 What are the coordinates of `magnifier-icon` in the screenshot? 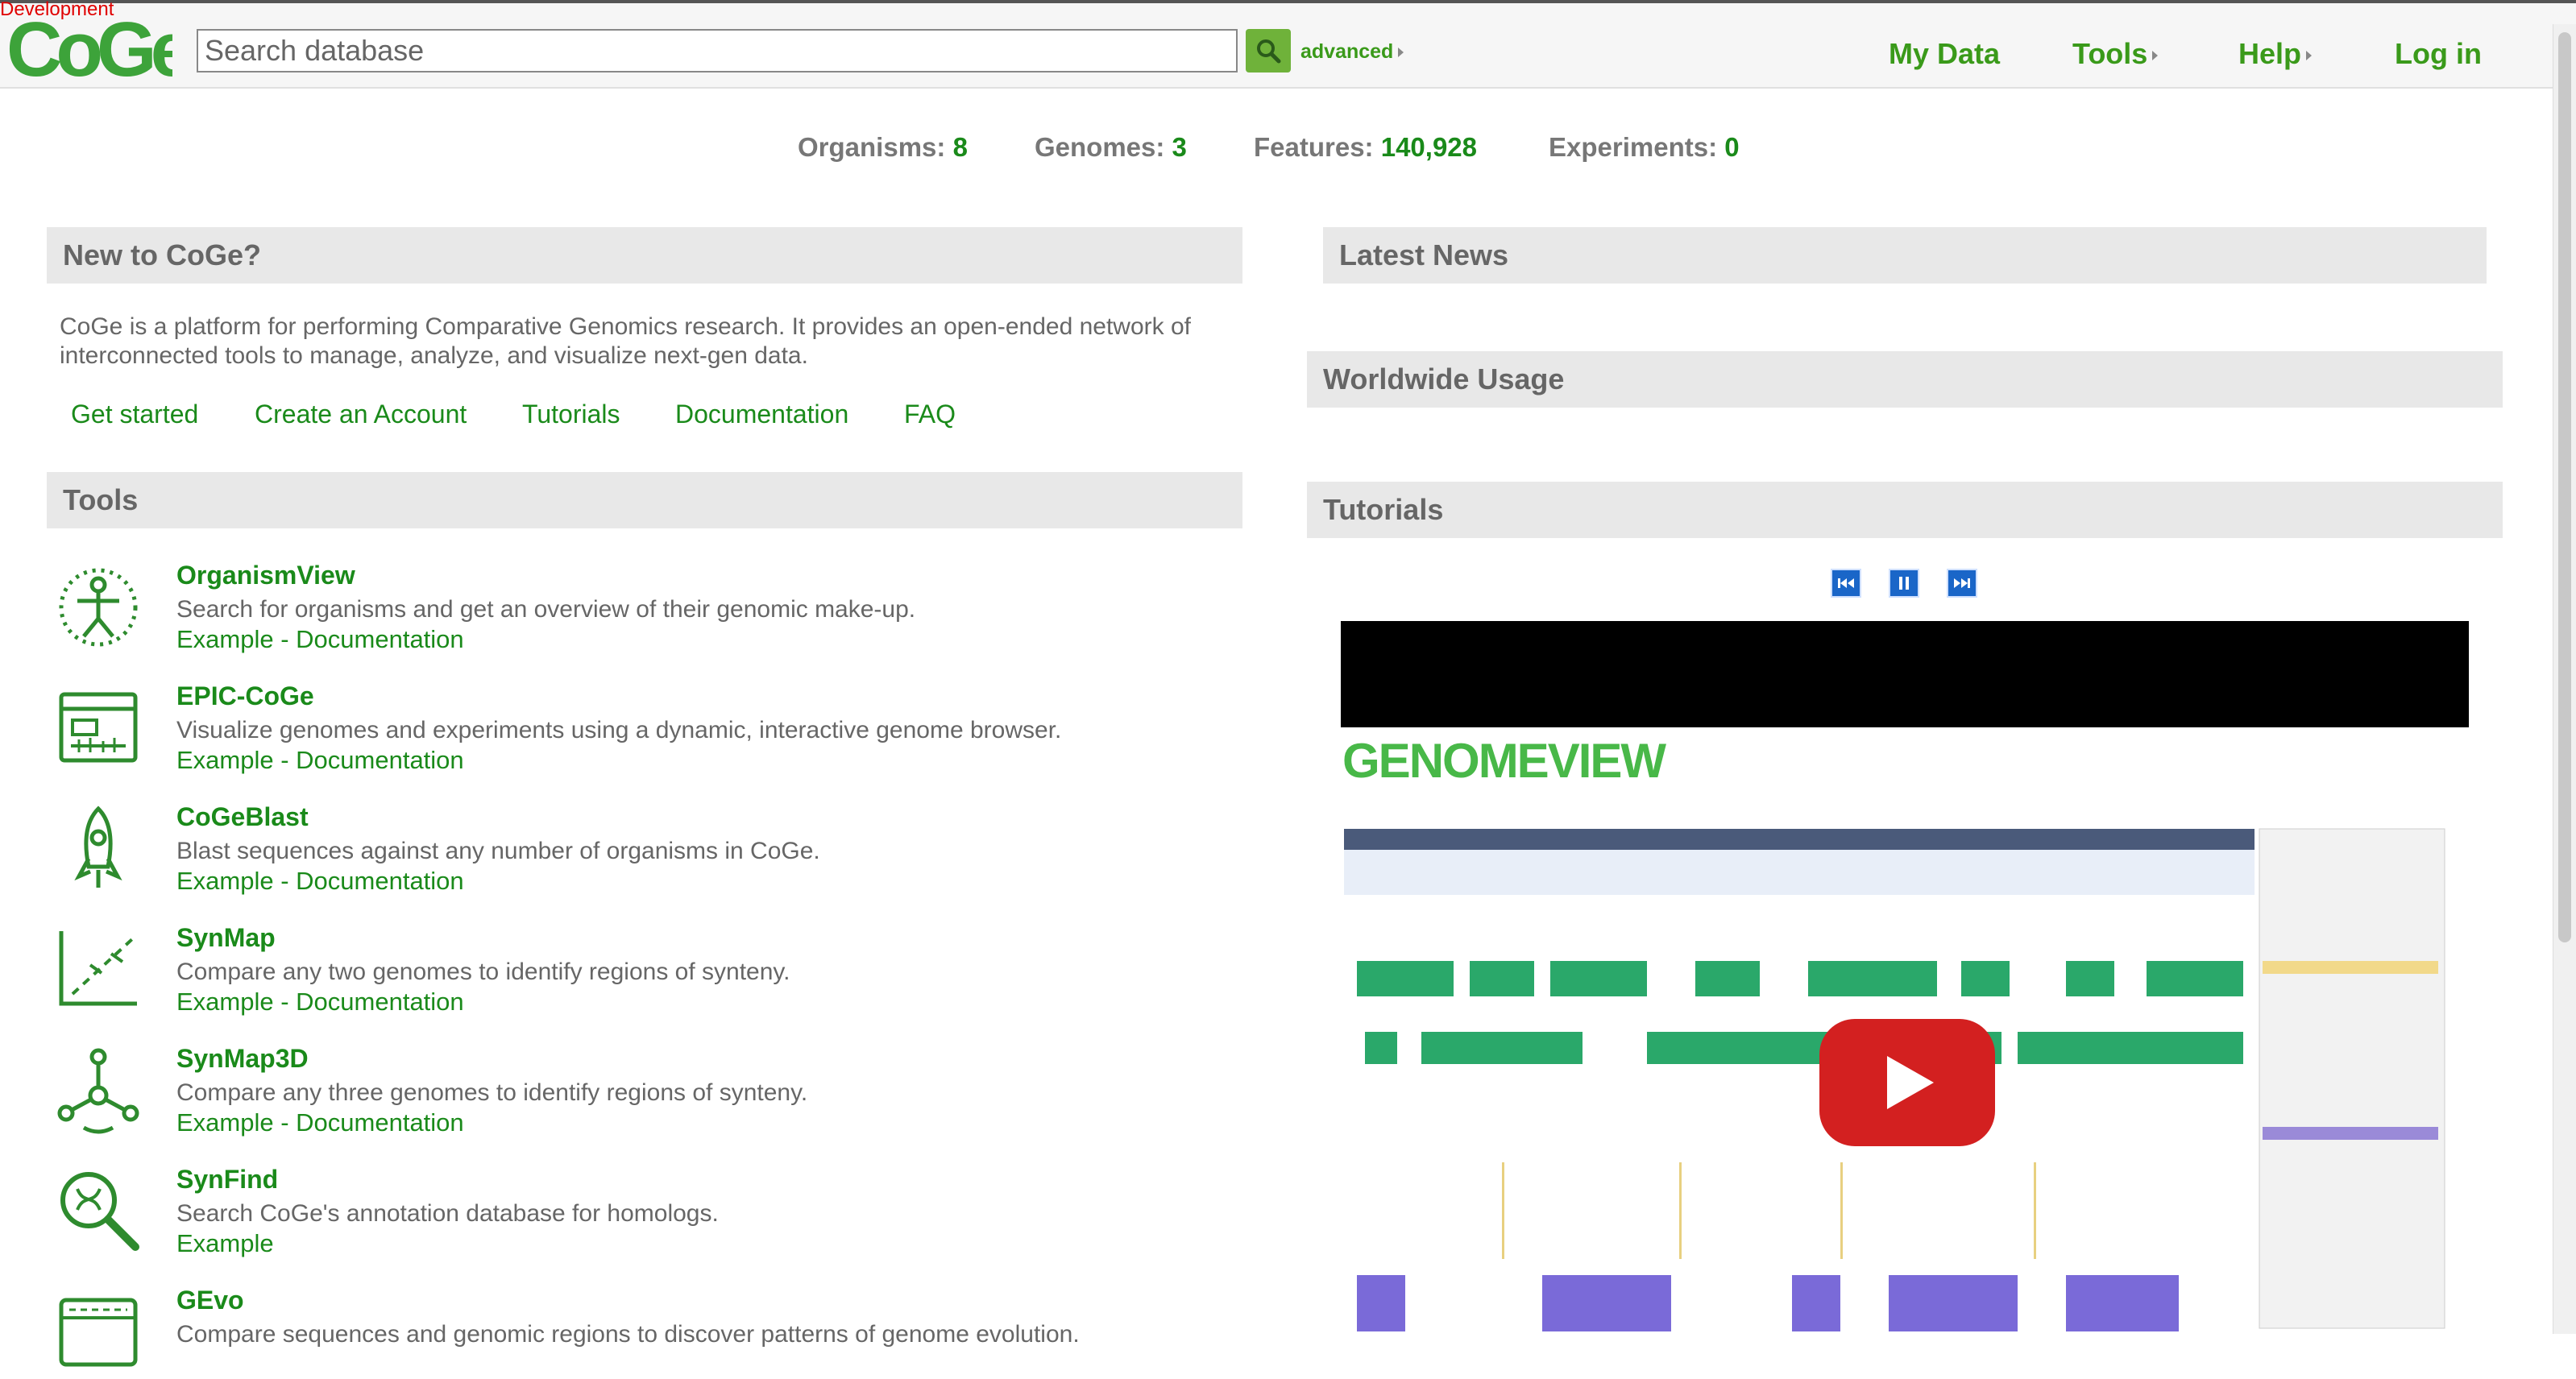 It's located at (99, 1211).